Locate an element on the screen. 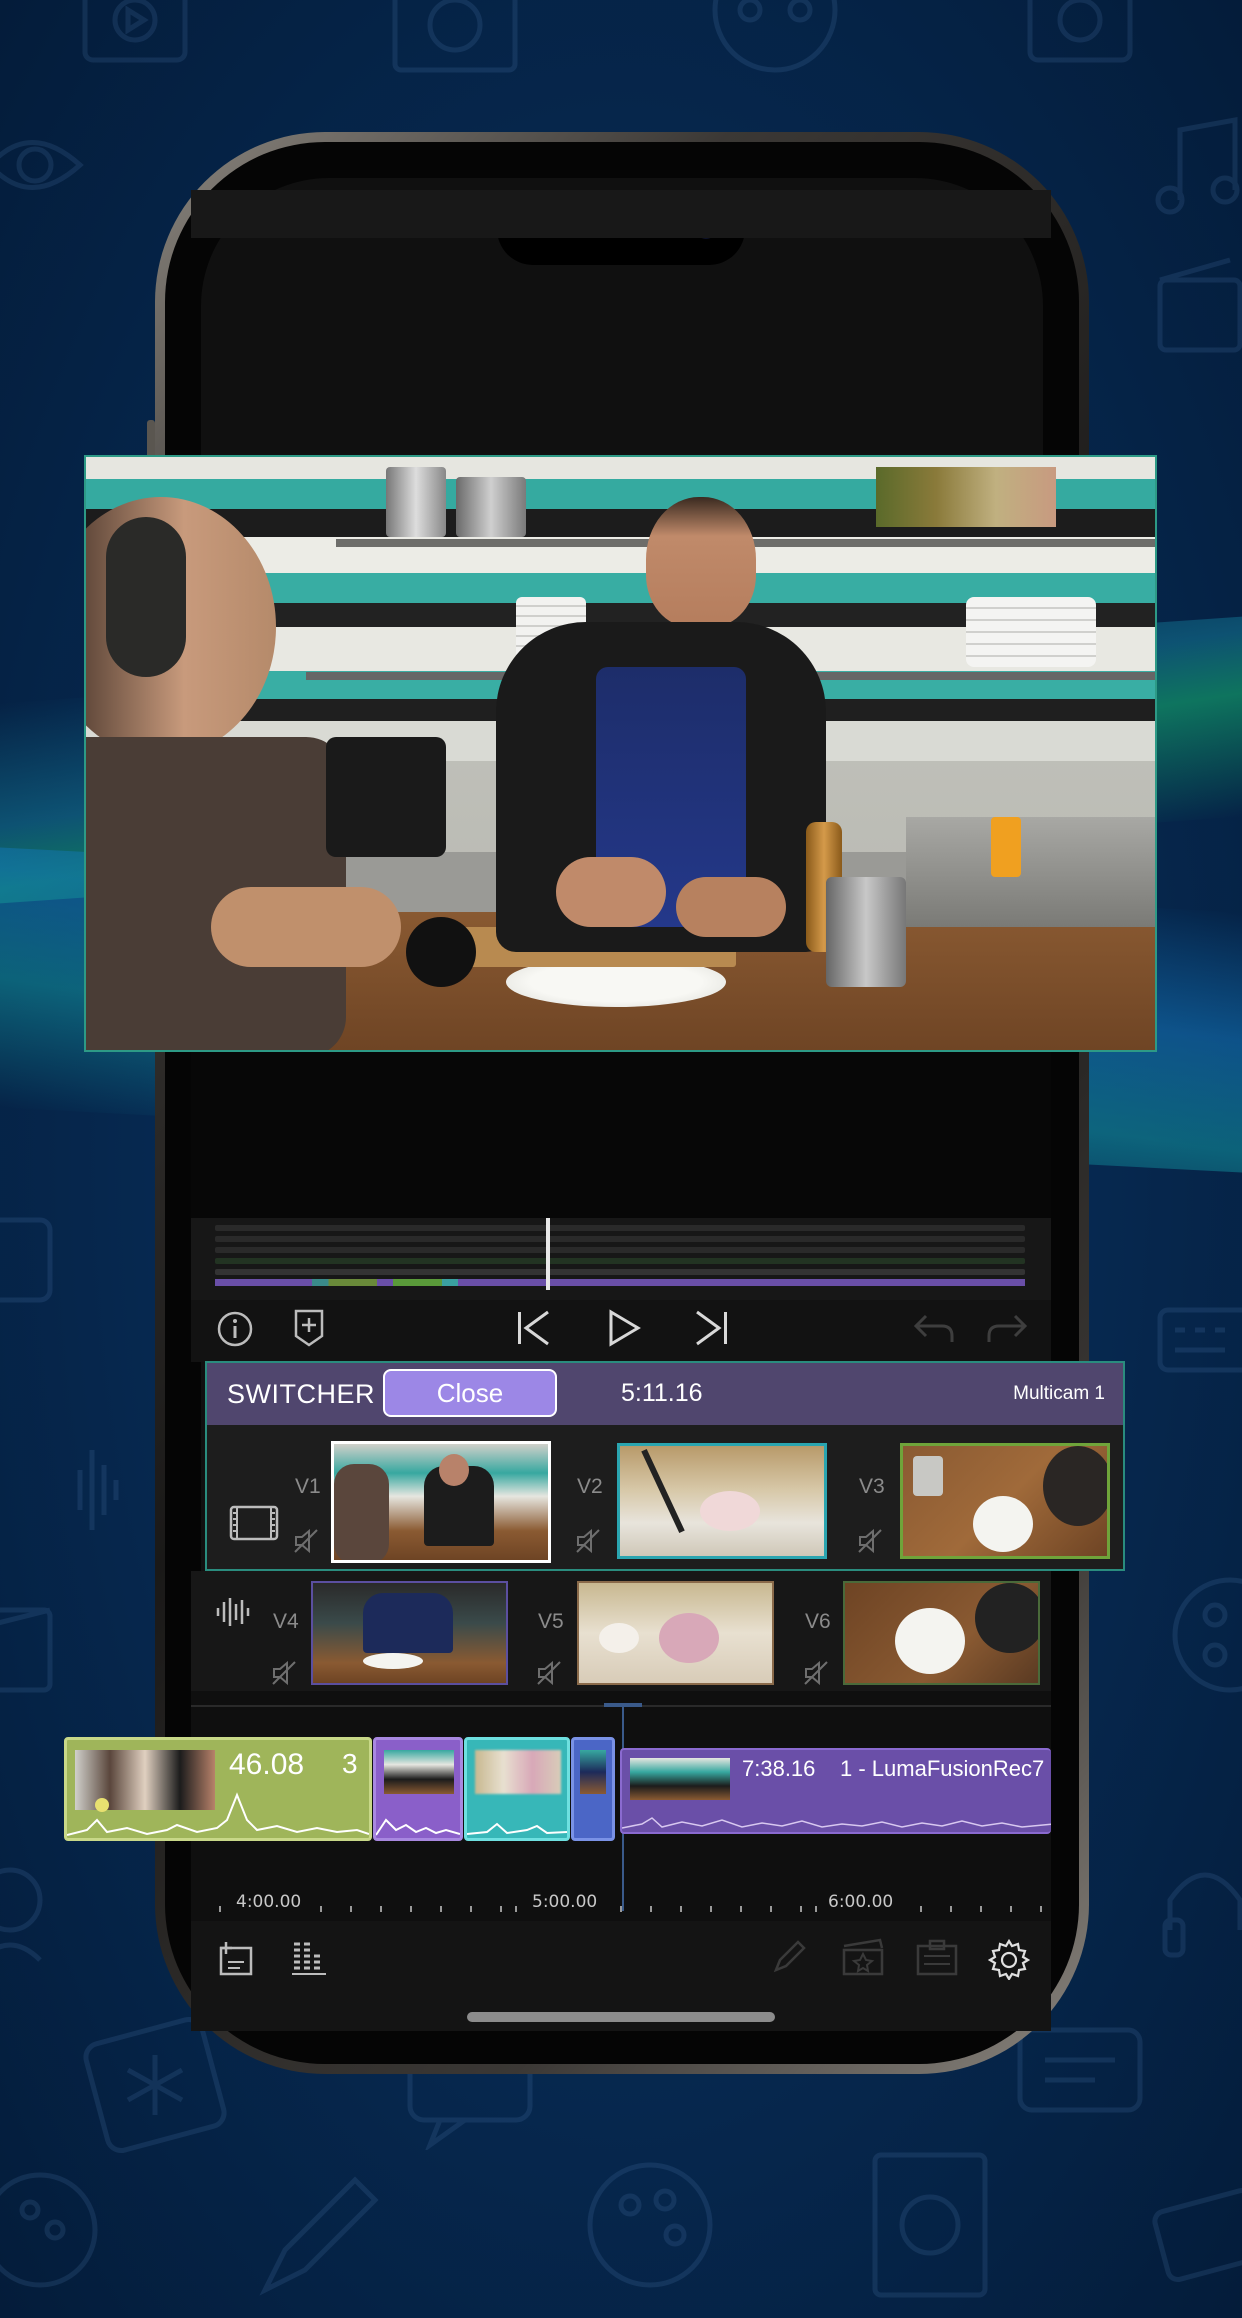 The image size is (1242, 2318). angle-label-v5: V5 is located at coordinates (551, 1621).